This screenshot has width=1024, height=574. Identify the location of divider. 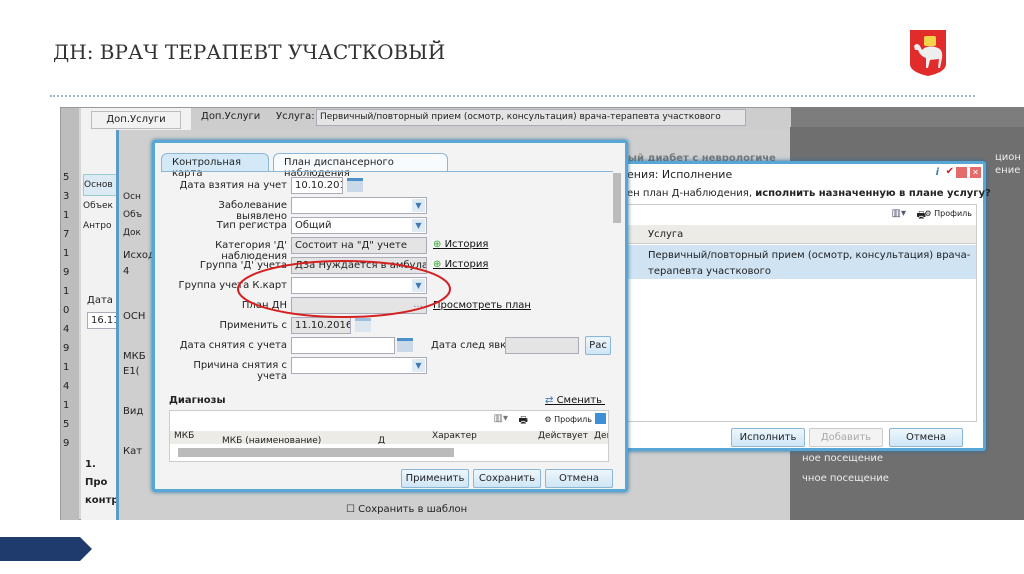
(512, 96).